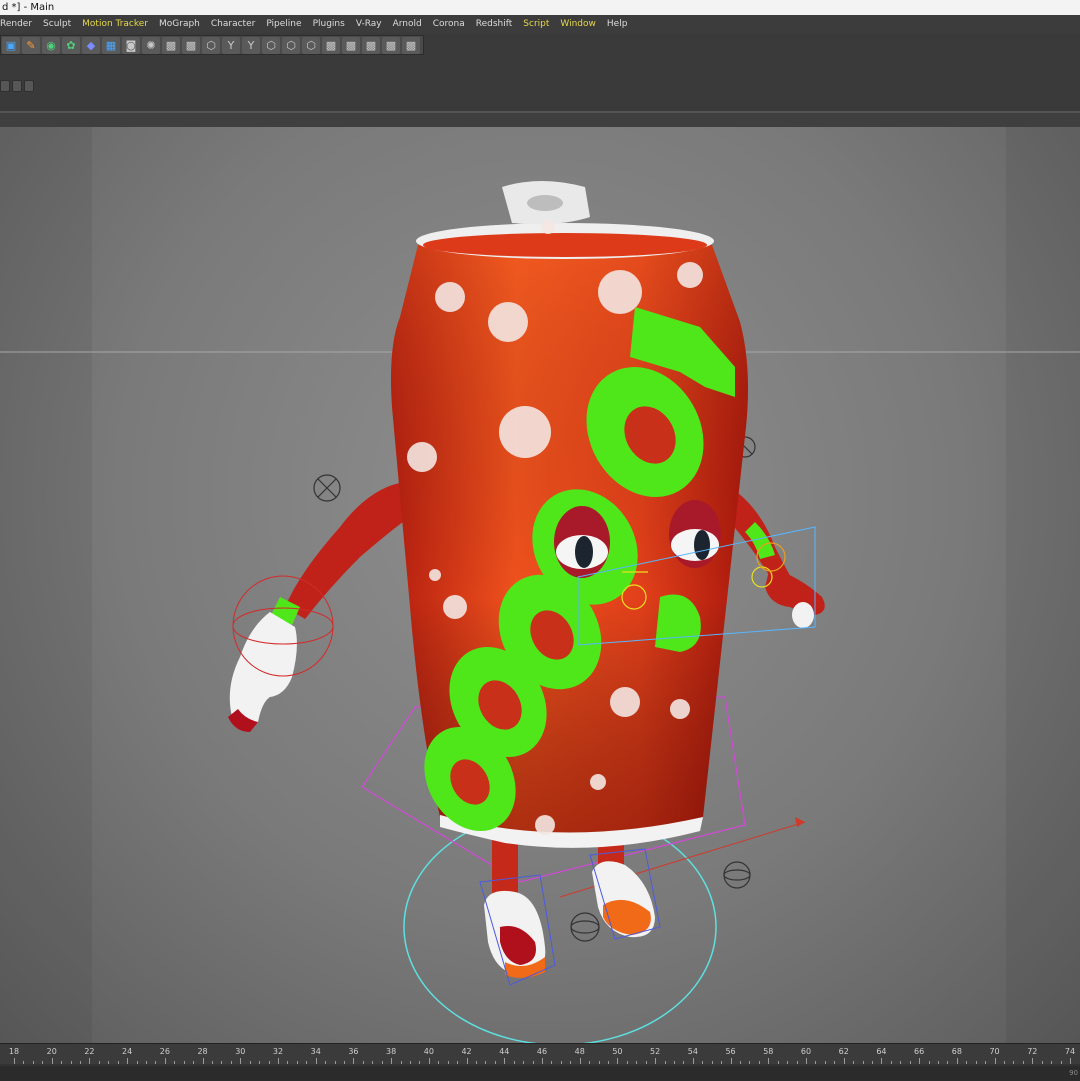 This screenshot has height=1081, width=1080. Describe the element at coordinates (31, 45) in the screenshot. I see `pen-icon: ✎` at that location.